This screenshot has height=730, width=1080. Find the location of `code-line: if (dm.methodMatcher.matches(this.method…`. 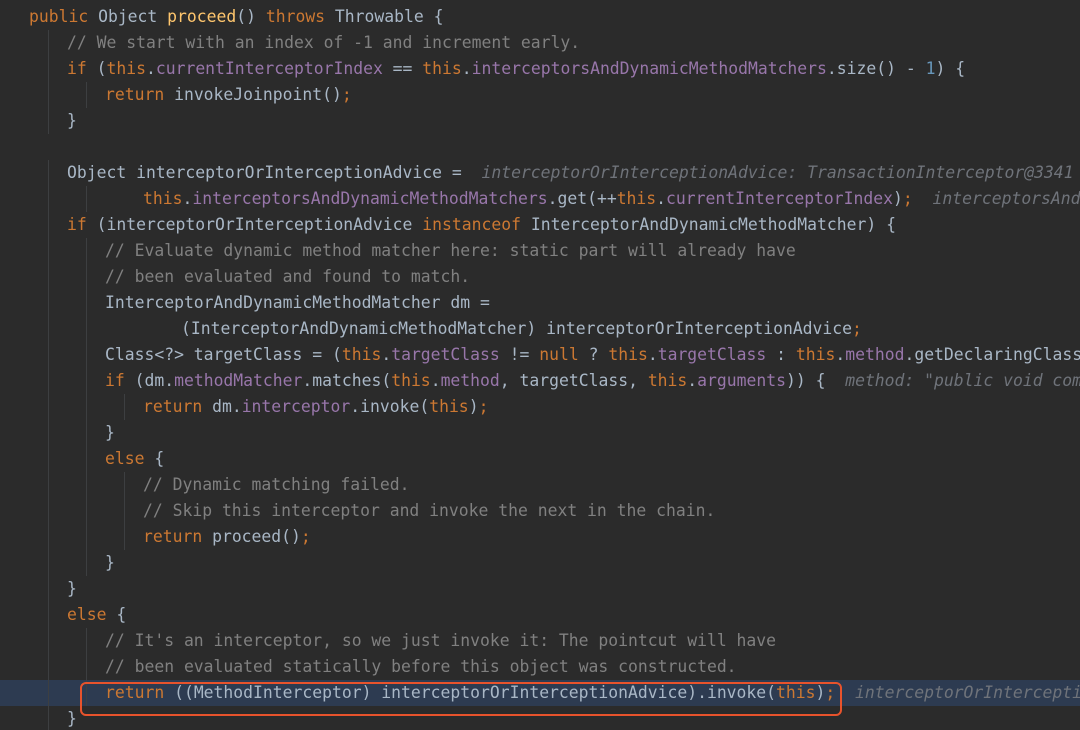

code-line: if (dm.methodMatcher.matches(this.method… is located at coordinates (540, 381).